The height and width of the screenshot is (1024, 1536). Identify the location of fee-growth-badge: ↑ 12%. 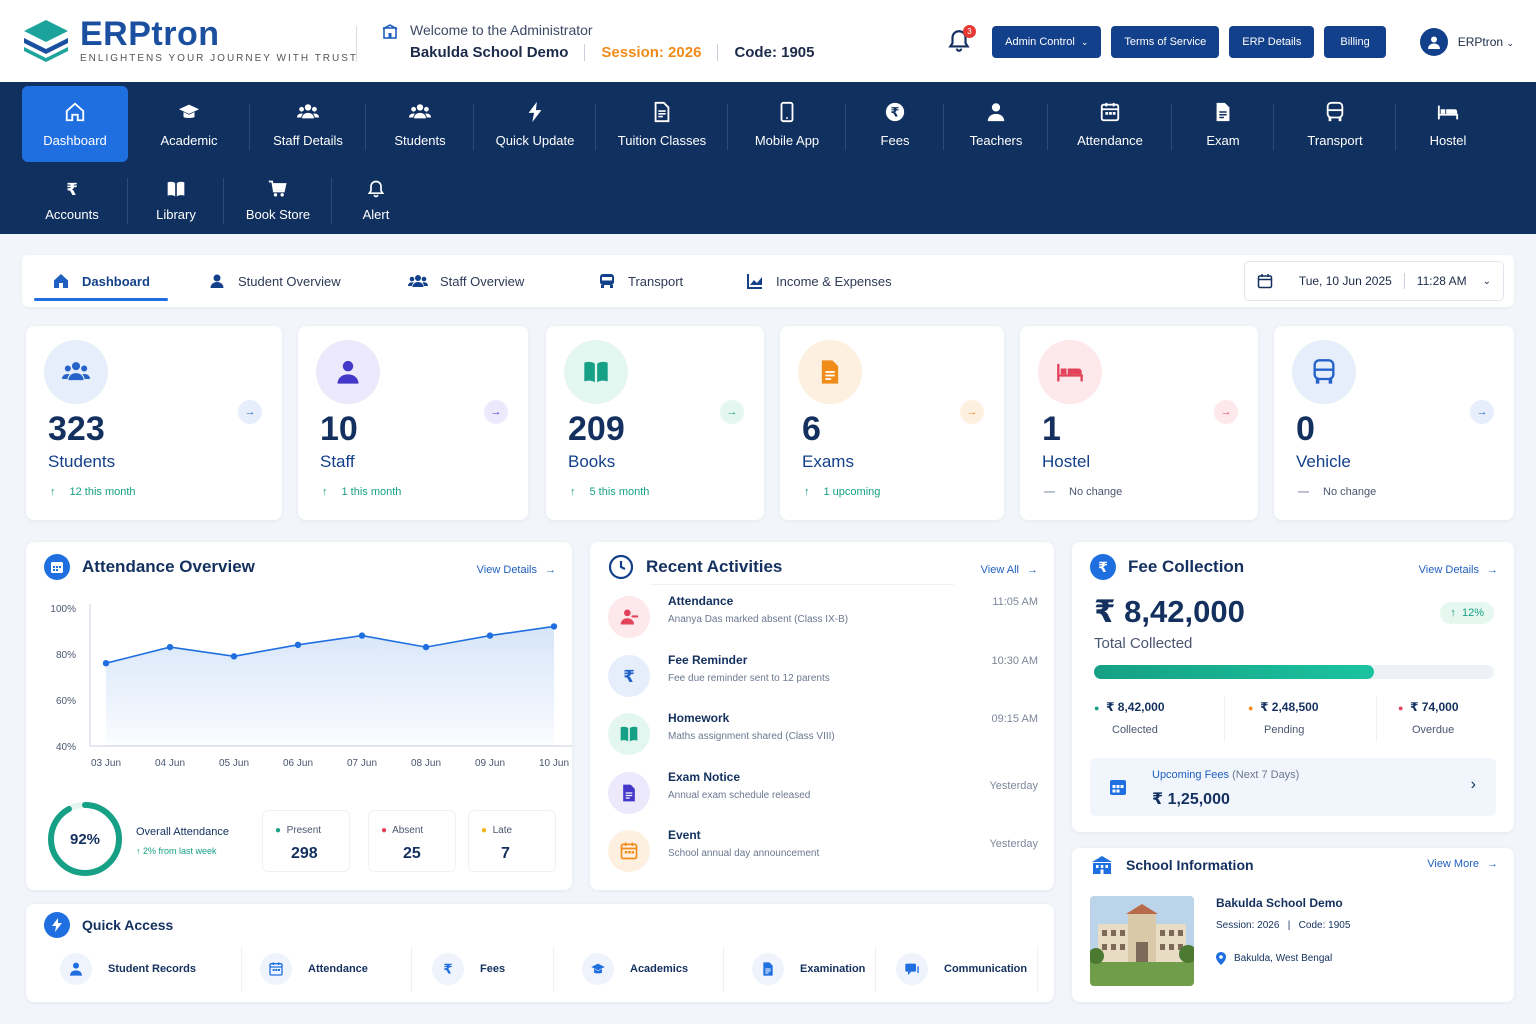
(1467, 613).